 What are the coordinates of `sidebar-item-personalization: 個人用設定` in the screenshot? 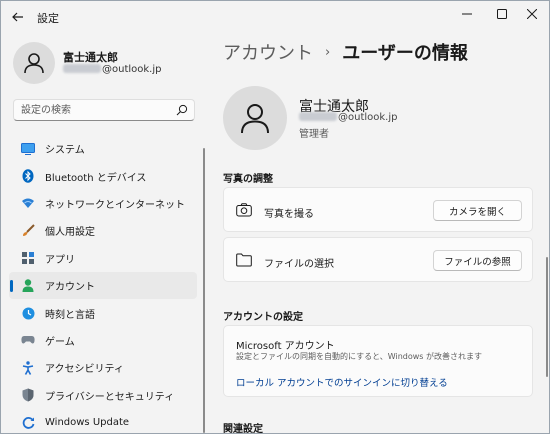 It's located at (103, 230).